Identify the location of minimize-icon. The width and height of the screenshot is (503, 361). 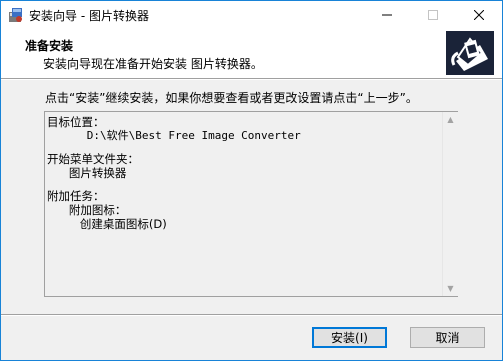
(387, 15).